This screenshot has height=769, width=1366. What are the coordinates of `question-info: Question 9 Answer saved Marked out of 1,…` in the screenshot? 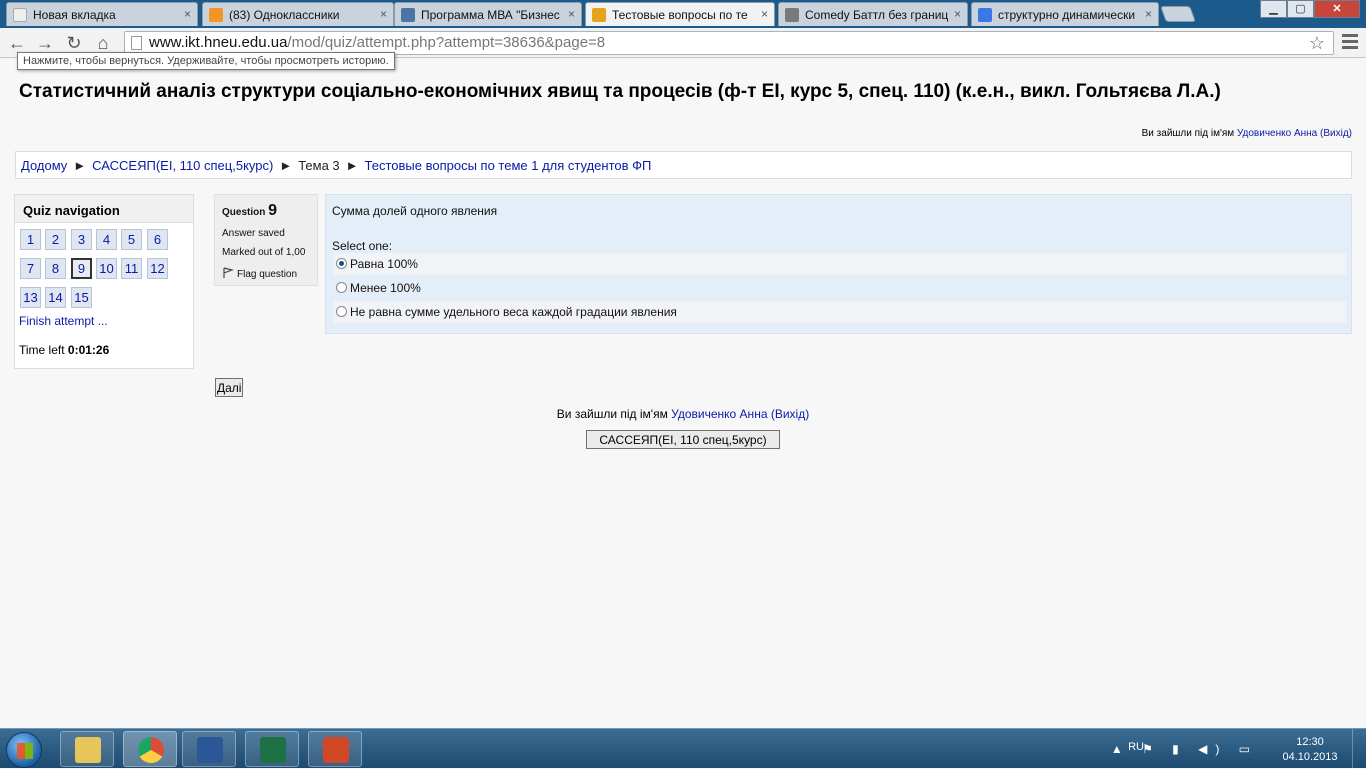 It's located at (266, 240).